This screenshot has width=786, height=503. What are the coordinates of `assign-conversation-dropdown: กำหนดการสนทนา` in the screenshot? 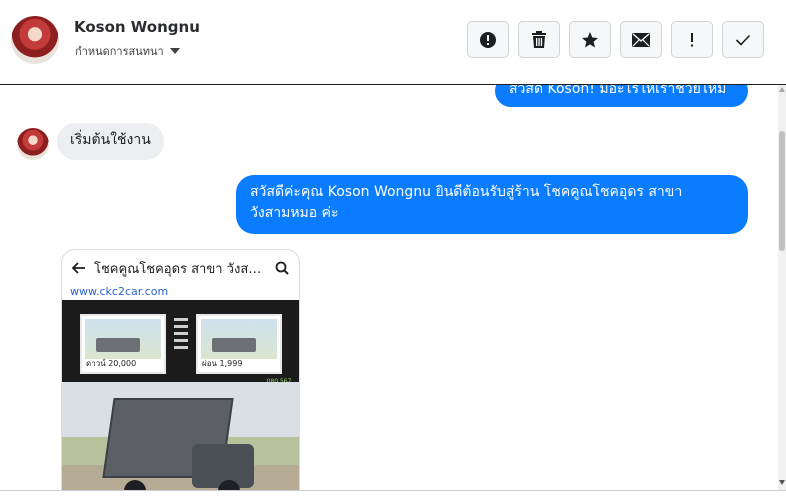 It's located at (127, 51).